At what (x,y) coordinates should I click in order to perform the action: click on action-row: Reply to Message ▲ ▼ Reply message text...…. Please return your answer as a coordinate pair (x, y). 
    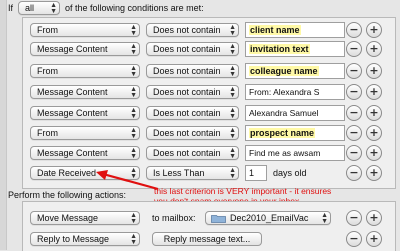
    Looking at the image, I should click on (207, 239).